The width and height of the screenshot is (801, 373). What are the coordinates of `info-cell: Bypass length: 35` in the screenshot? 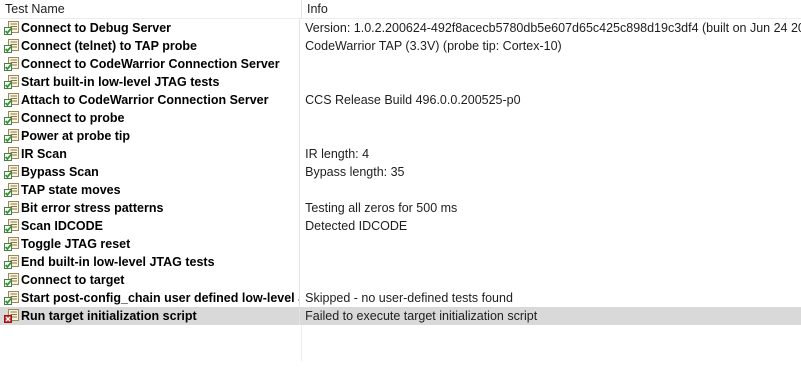 It's located at (355, 172).